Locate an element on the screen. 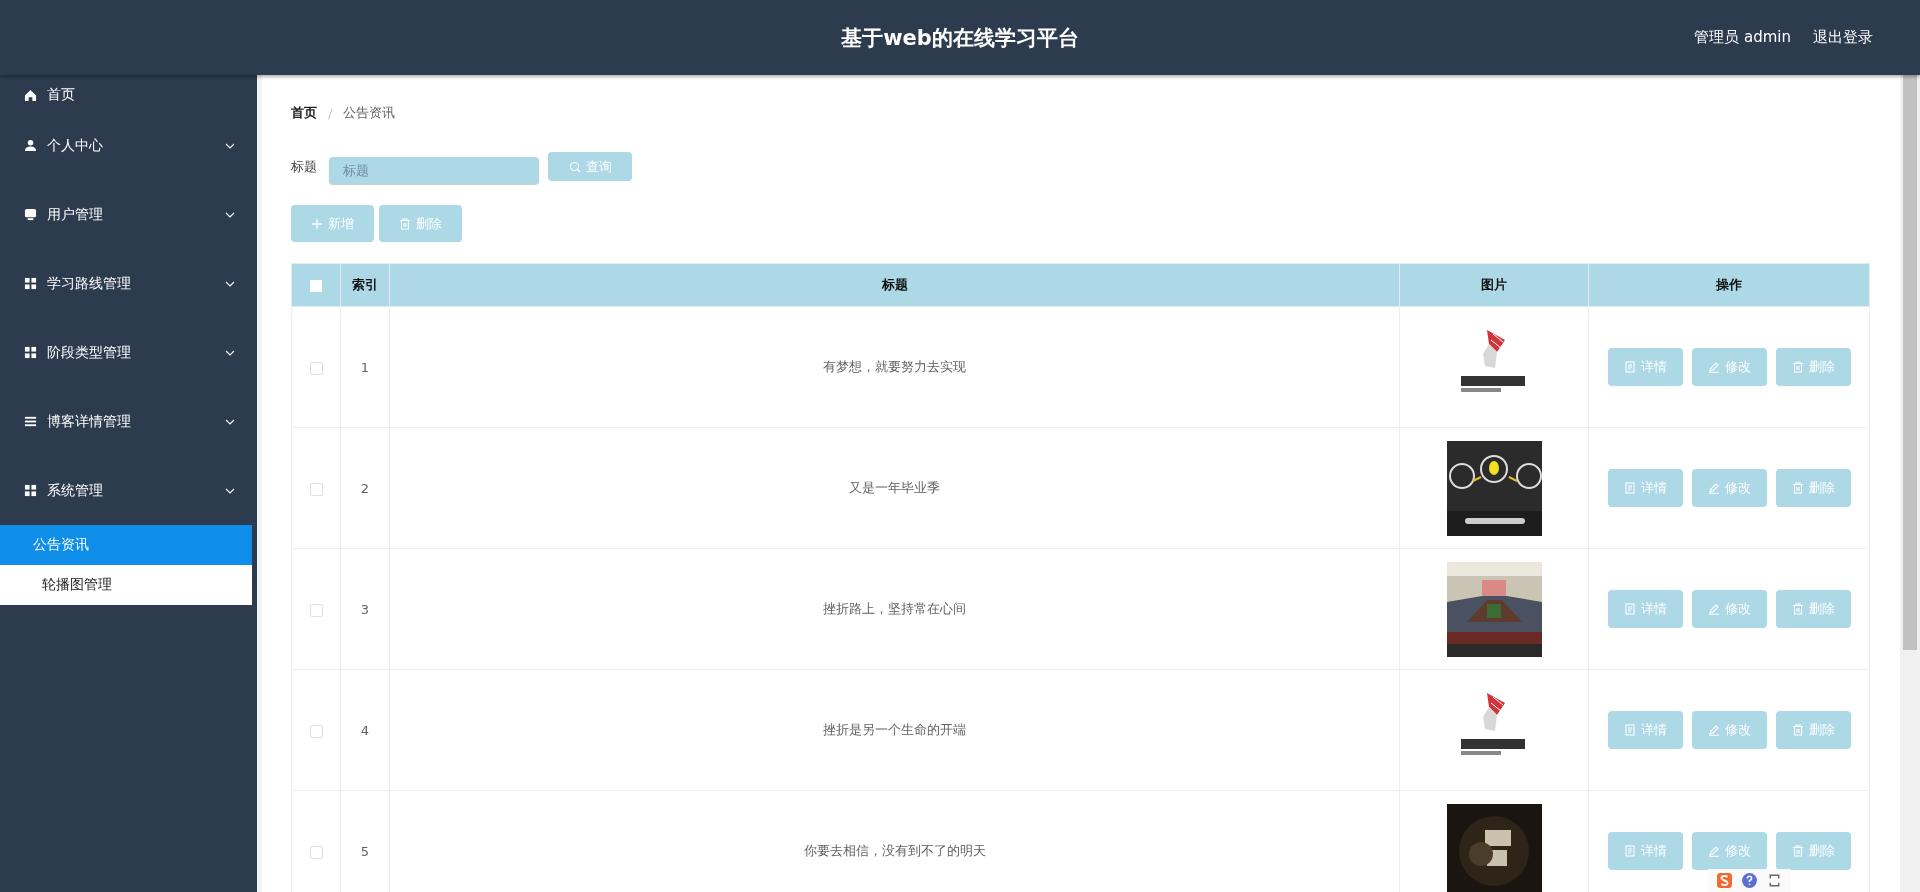  sidebar-item: 学习路线管理 is located at coordinates (128, 283).